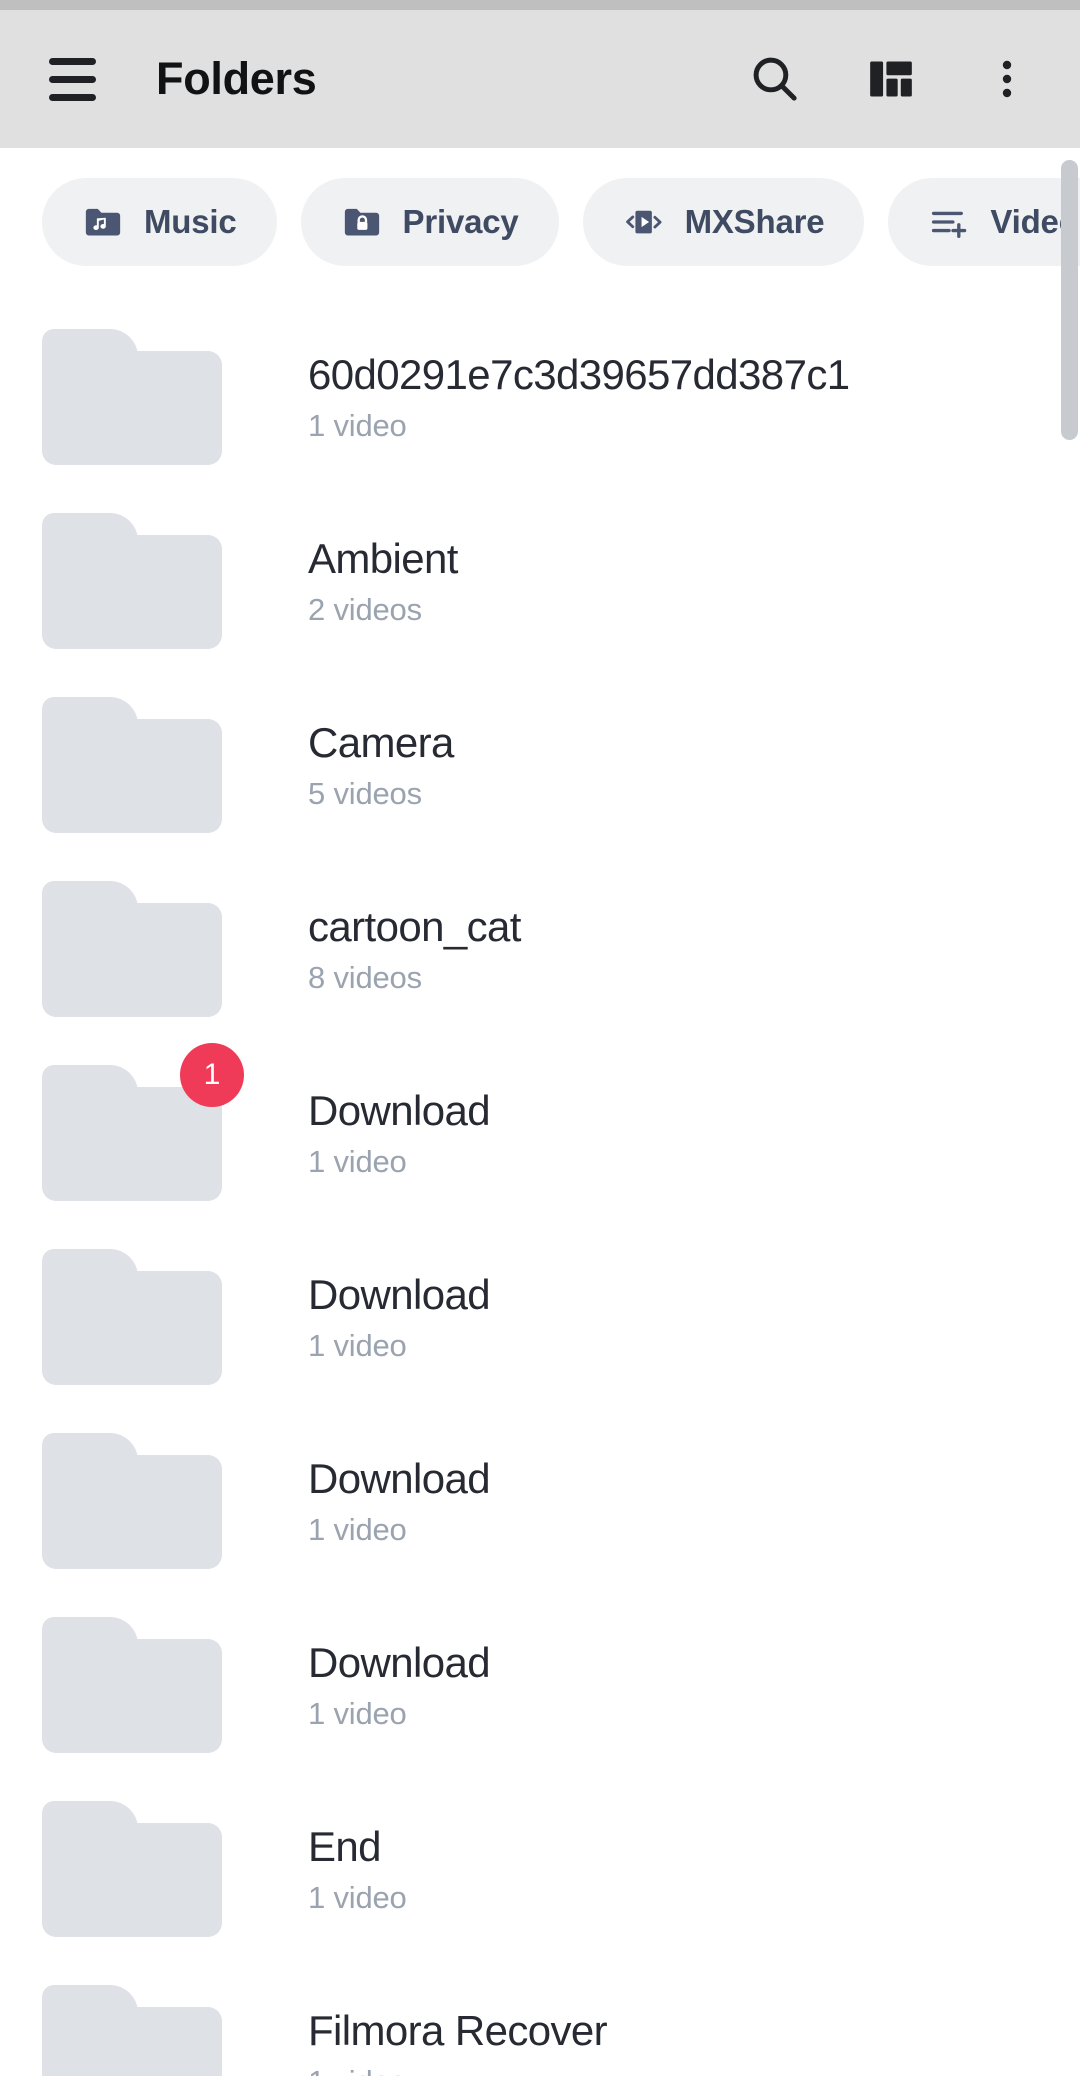 This screenshot has width=1080, height=2076. I want to click on scrollbar-thumb, so click(1069, 300).